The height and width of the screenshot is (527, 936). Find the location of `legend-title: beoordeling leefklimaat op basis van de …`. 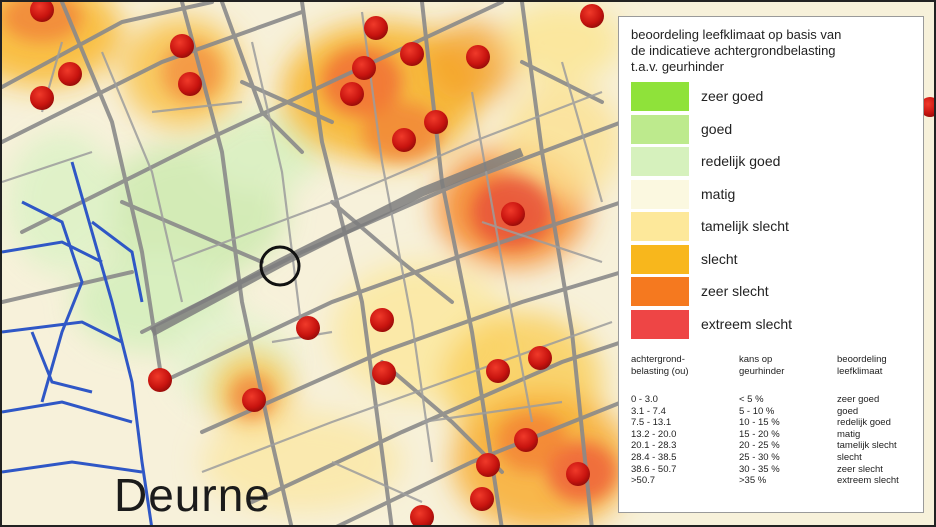

legend-title: beoordeling leefklimaat op basis van de … is located at coordinates (772, 51).